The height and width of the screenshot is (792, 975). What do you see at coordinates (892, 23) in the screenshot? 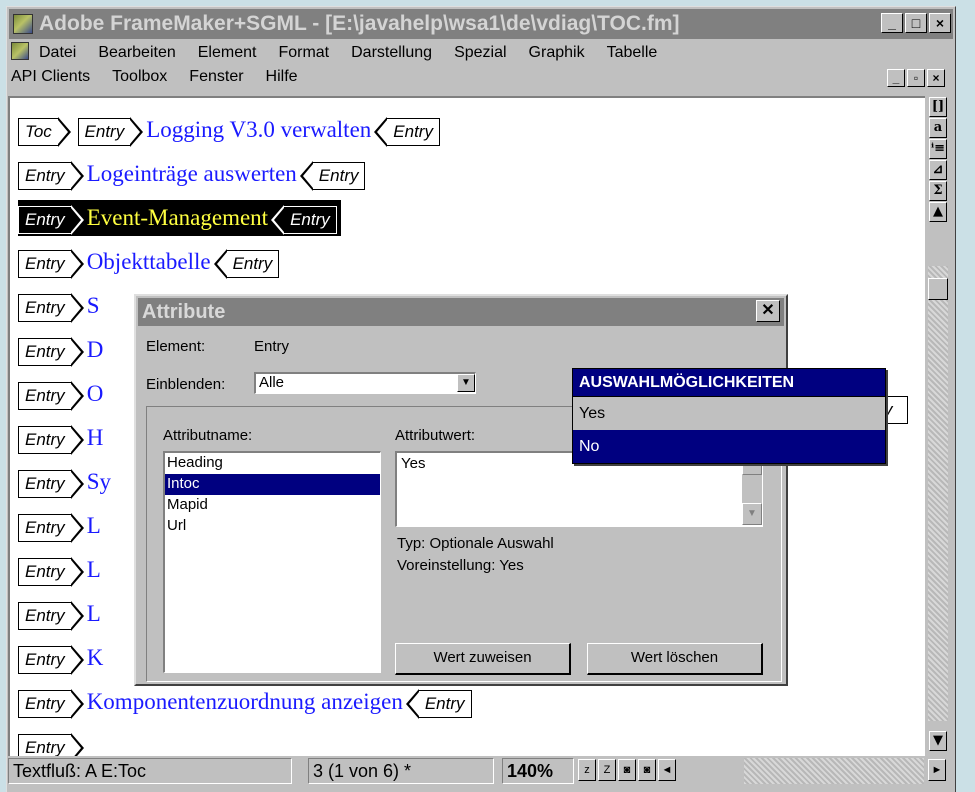
I see `minimize-button: _` at bounding box center [892, 23].